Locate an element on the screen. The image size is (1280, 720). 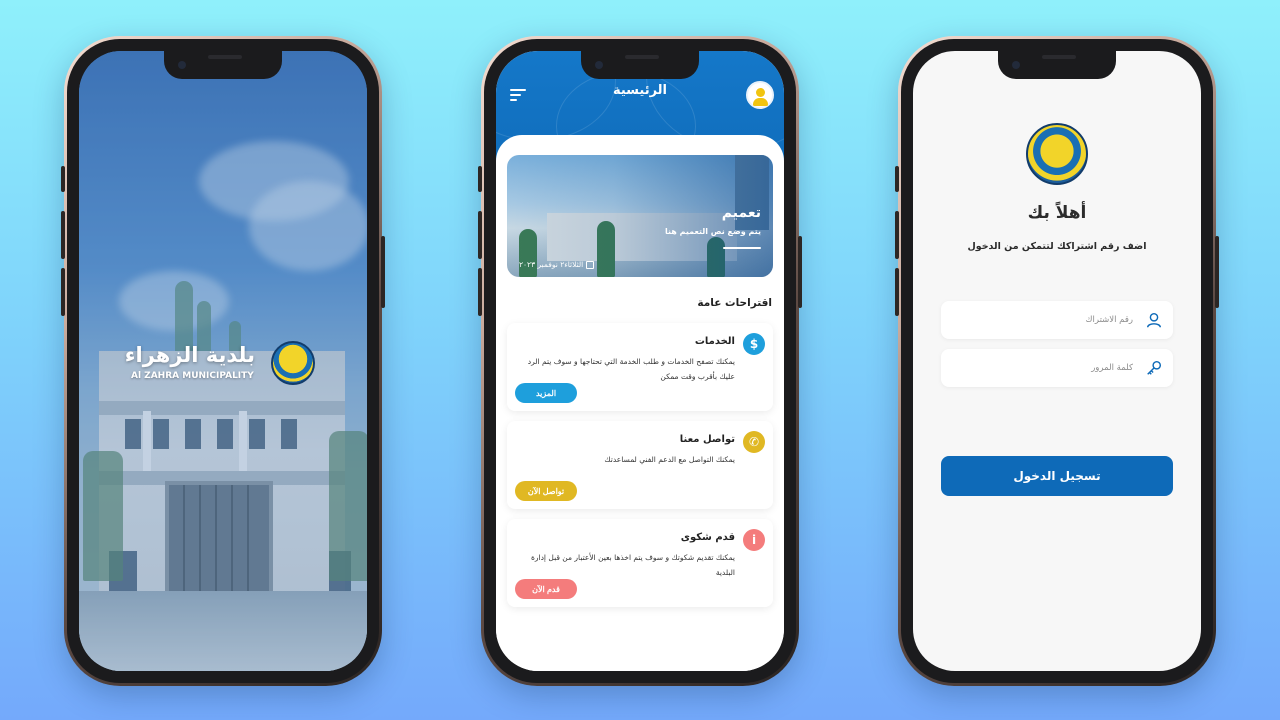
announcement-date: الثلاثاء٢ نوفمبر ٢٠٢٣ is located at coordinates (557, 264).